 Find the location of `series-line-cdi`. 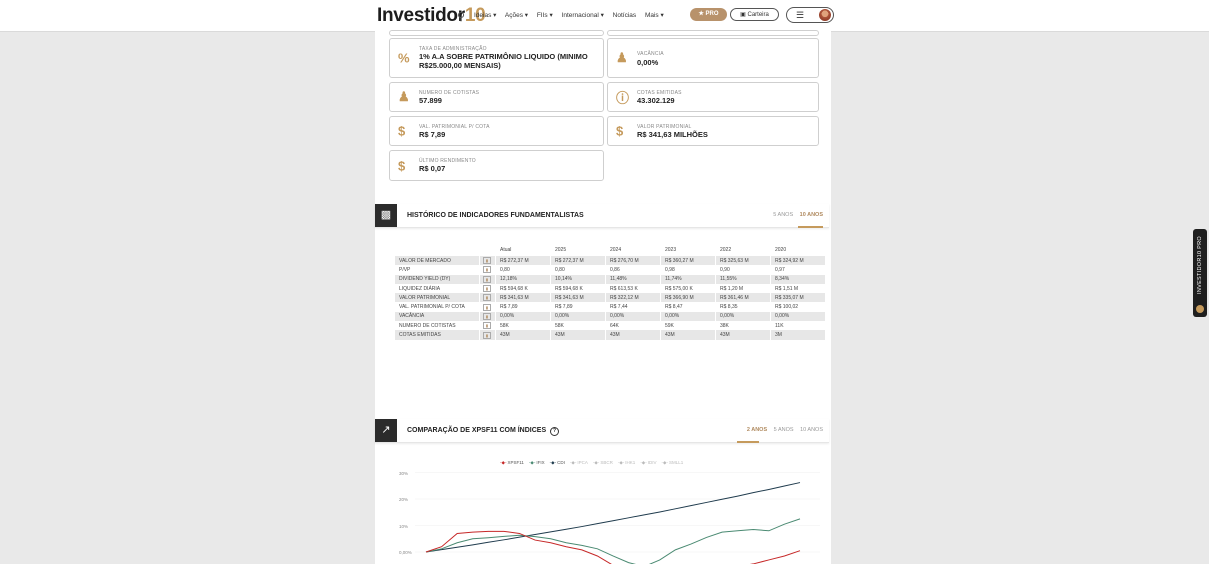

series-line-cdi is located at coordinates (613, 517).